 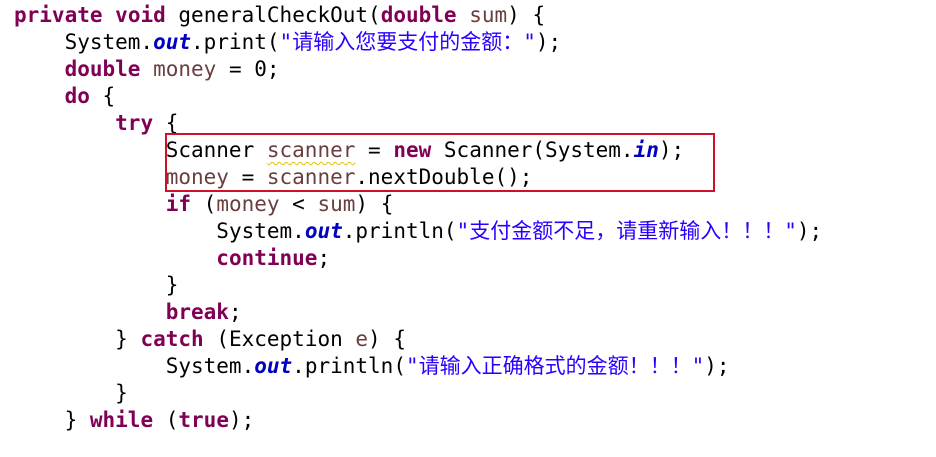 What do you see at coordinates (362, 339) in the screenshot?
I see `parameter: e` at bounding box center [362, 339].